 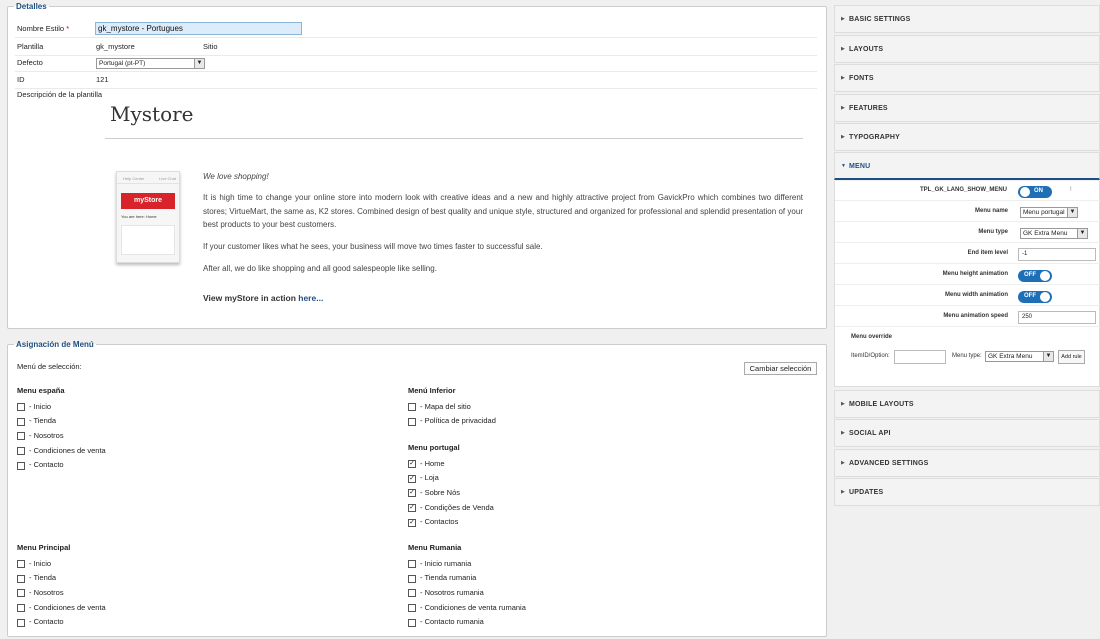 I want to click on menu-type-select: GK Extra Menu ▼, so click(x=1054, y=233).